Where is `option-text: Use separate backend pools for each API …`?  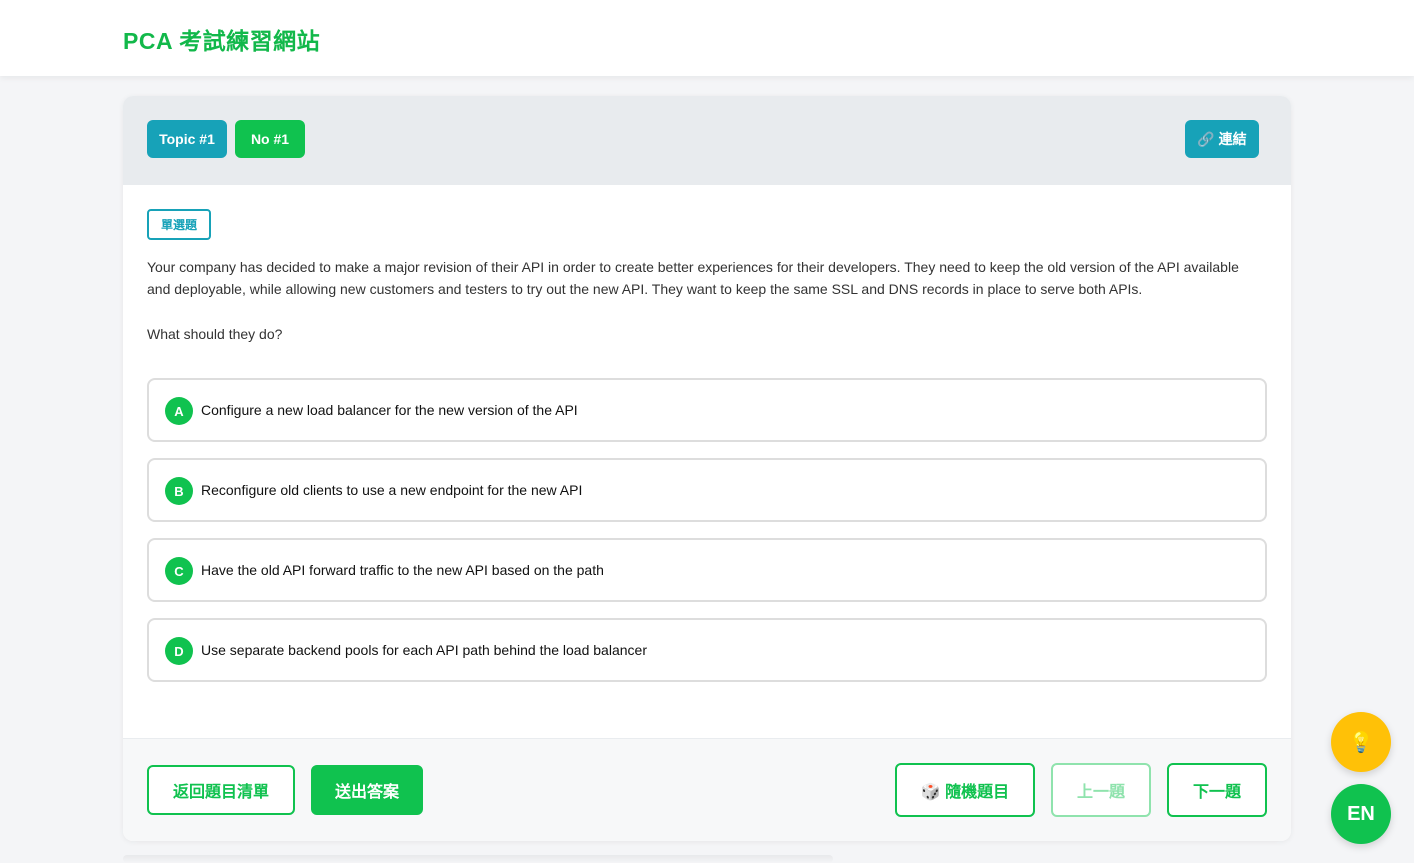
option-text: Use separate backend pools for each API … is located at coordinates (424, 650).